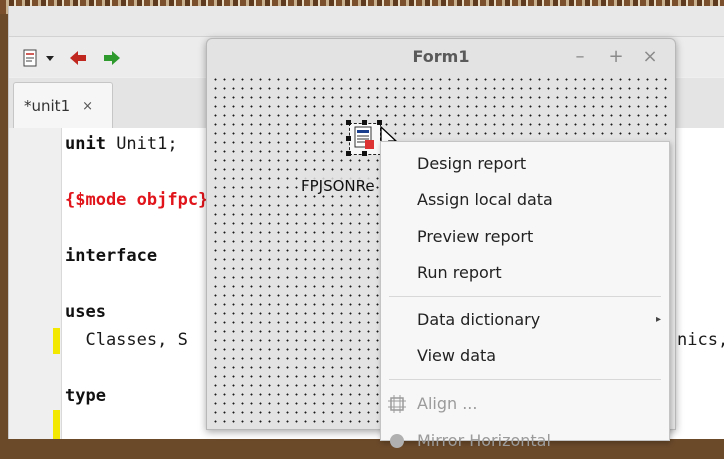  I want to click on menu-item-label: Design report, so click(472, 163).